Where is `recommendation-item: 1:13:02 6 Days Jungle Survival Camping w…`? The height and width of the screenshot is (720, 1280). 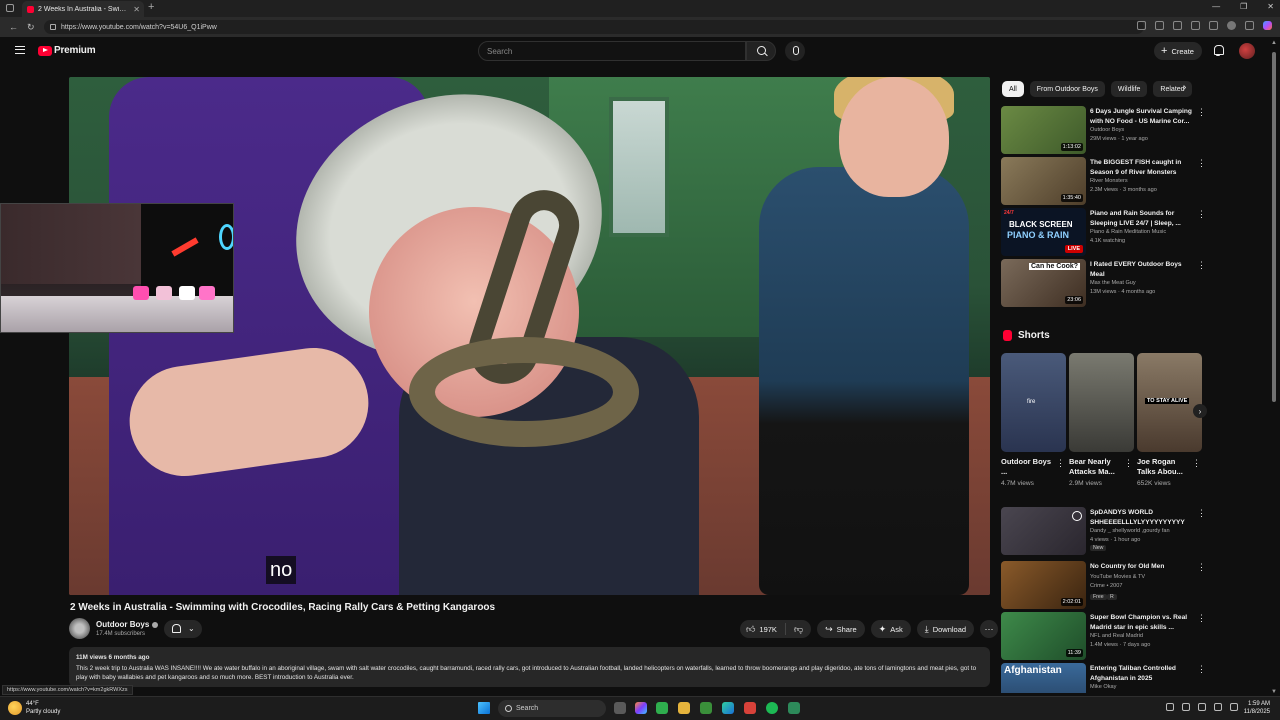 recommendation-item: 1:13:02 6 Days Jungle Survival Camping w… is located at coordinates (1103, 130).